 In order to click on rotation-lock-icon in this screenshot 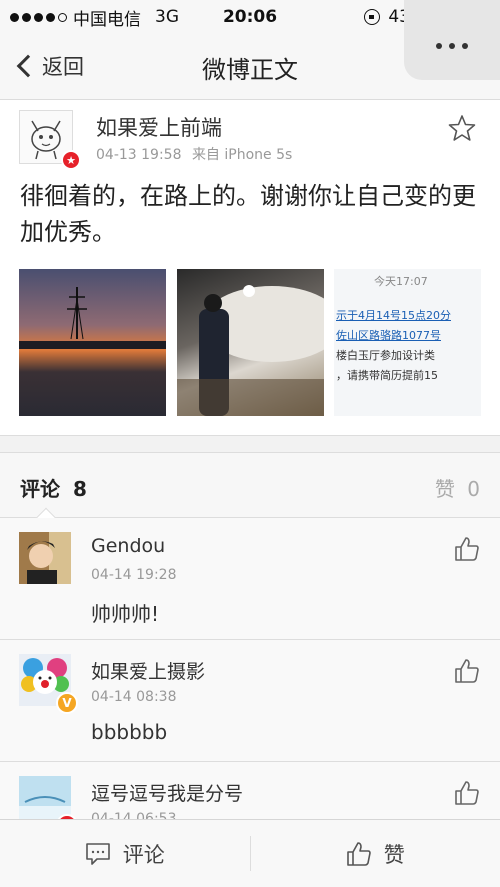, I will do `click(372, 17)`.